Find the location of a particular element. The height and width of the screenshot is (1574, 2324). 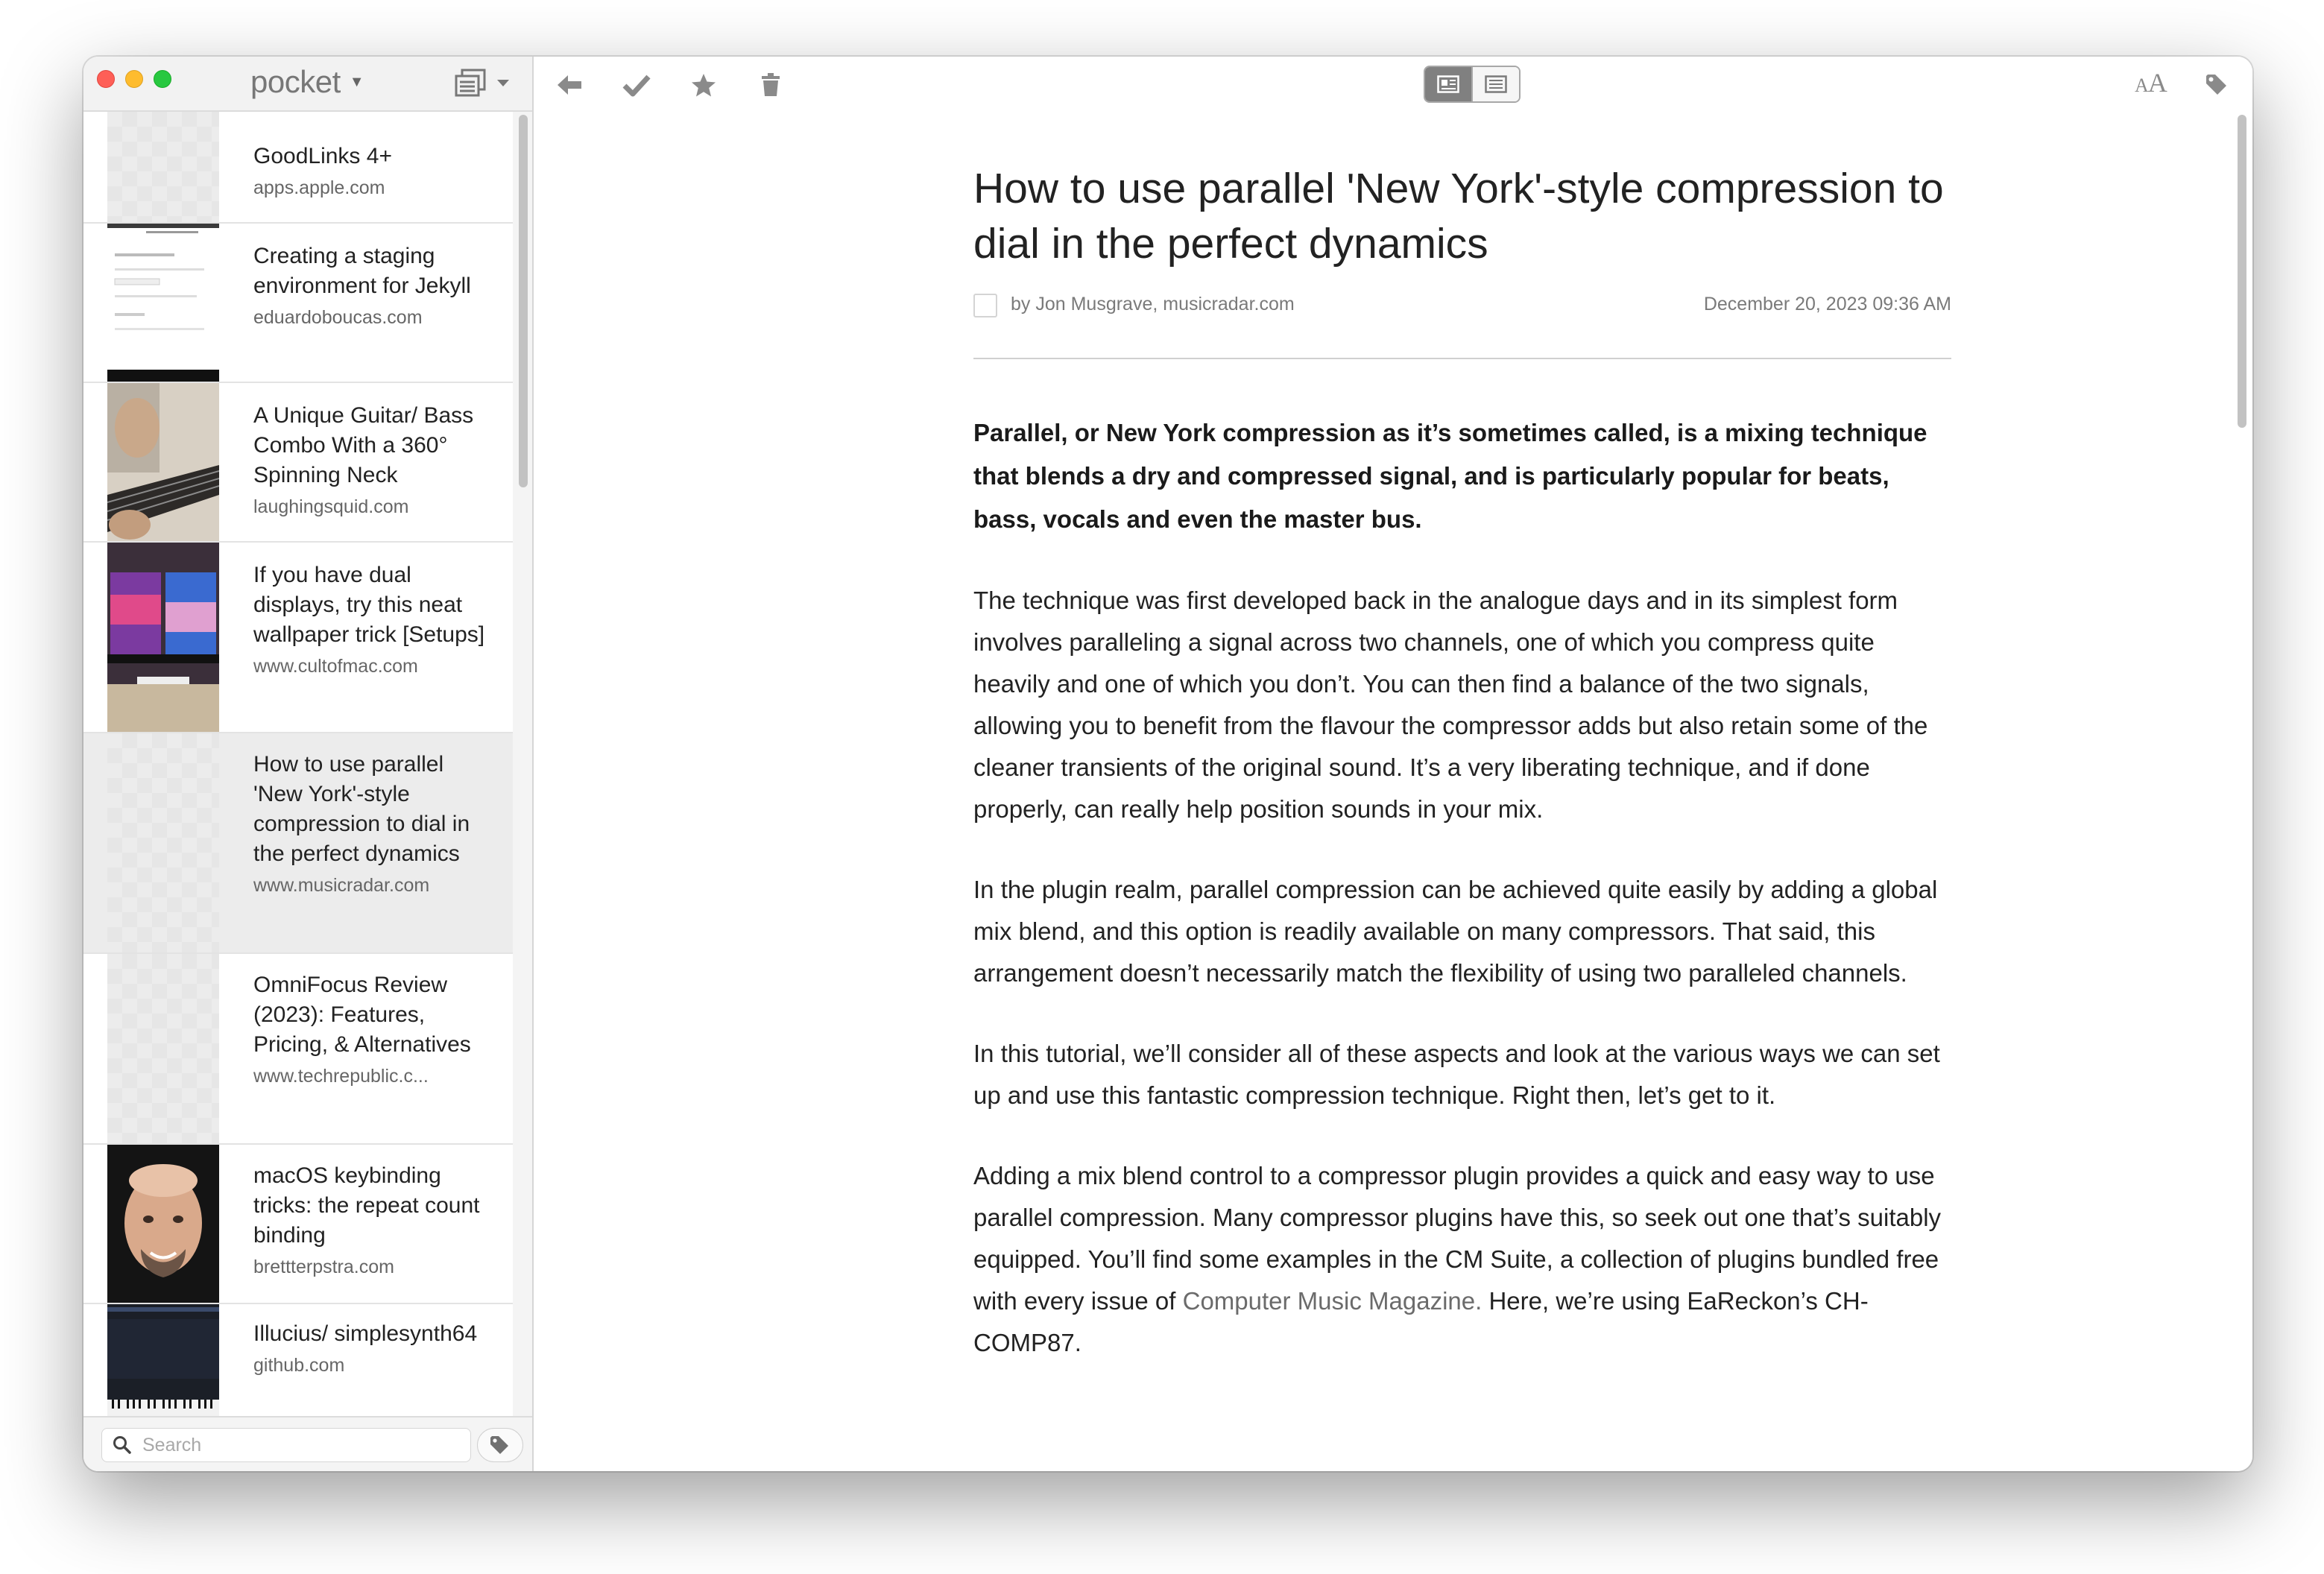

list-item-domain: brettterpstra.com is located at coordinates (323, 1267).